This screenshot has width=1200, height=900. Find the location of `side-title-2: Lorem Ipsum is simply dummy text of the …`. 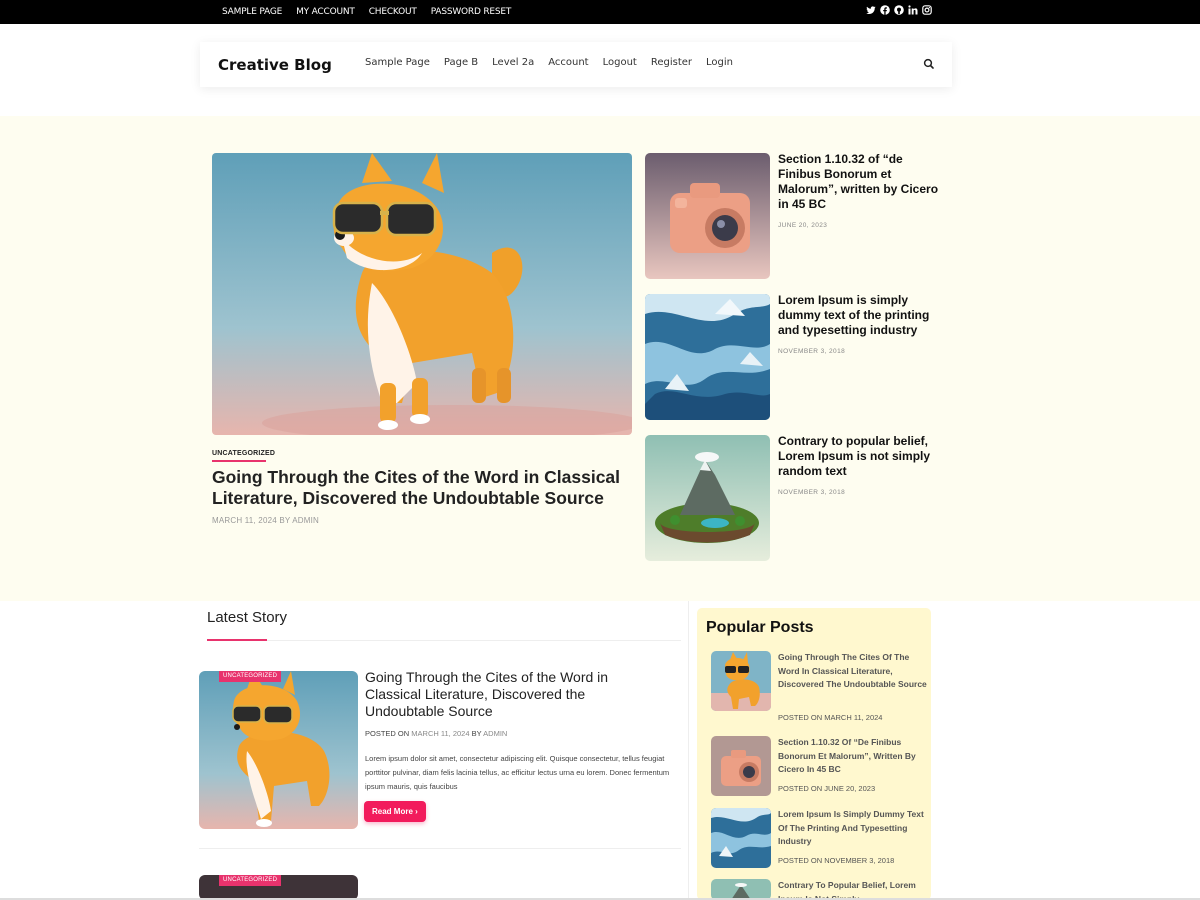

side-title-2: Lorem Ipsum is simply dummy text of the … is located at coordinates (863, 315).